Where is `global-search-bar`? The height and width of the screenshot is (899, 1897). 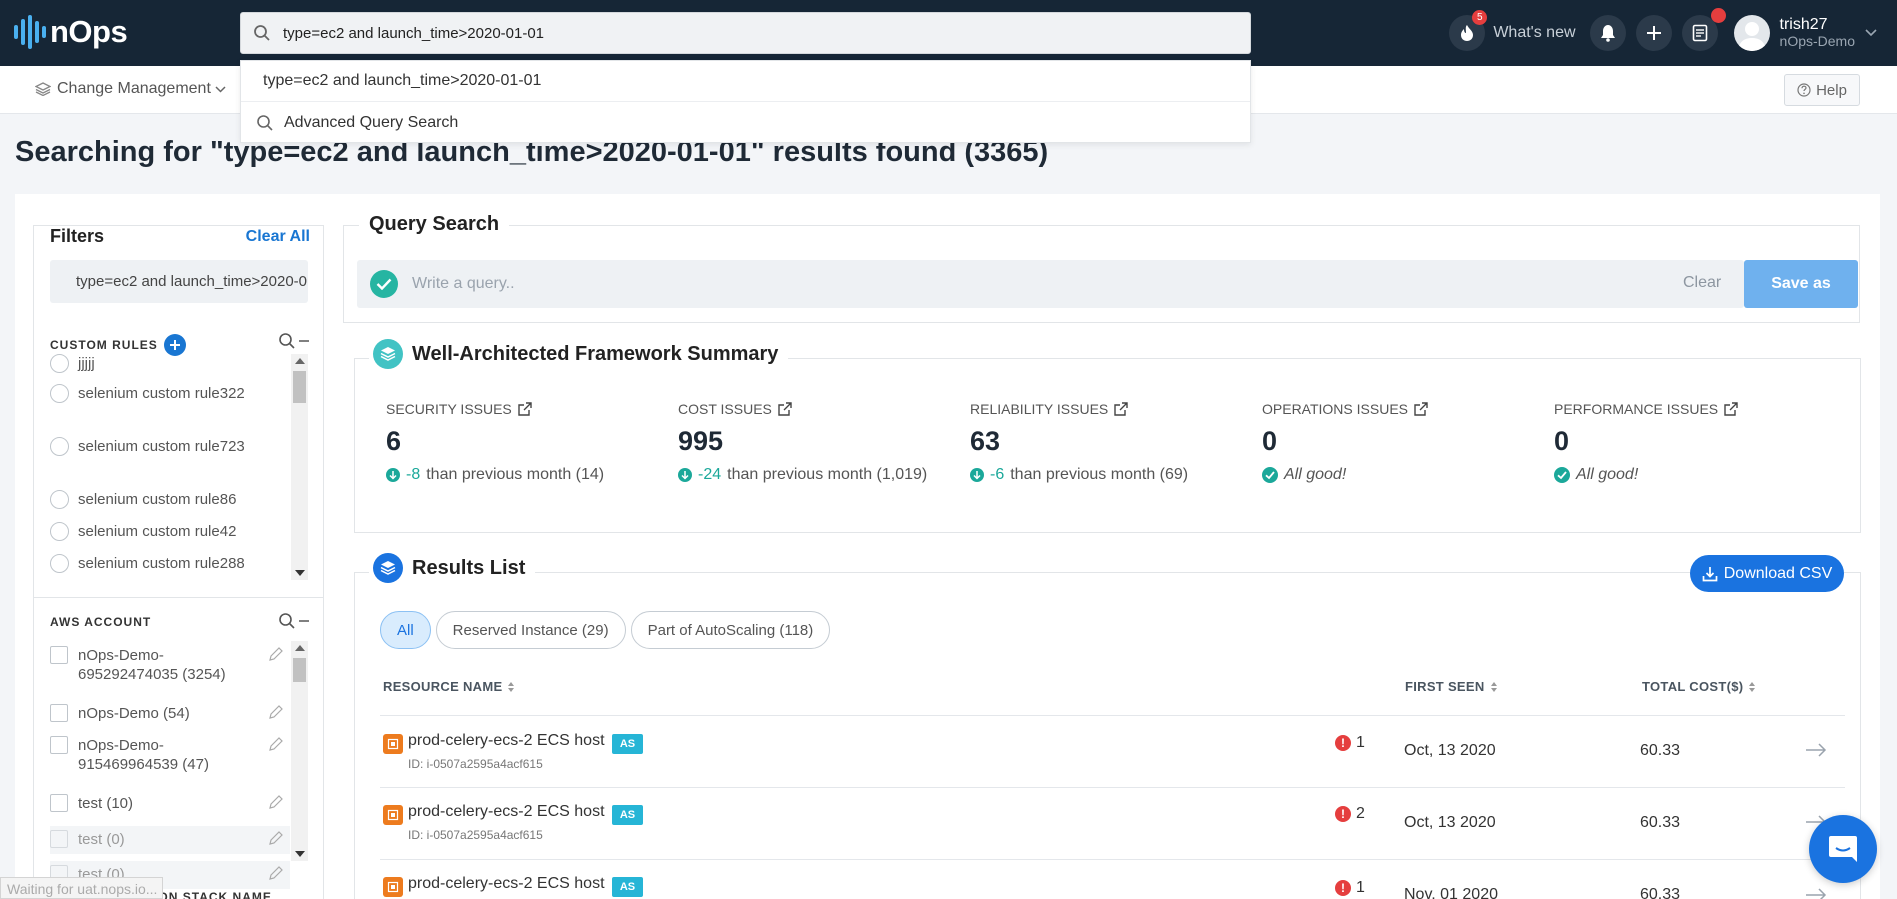 global-search-bar is located at coordinates (745, 33).